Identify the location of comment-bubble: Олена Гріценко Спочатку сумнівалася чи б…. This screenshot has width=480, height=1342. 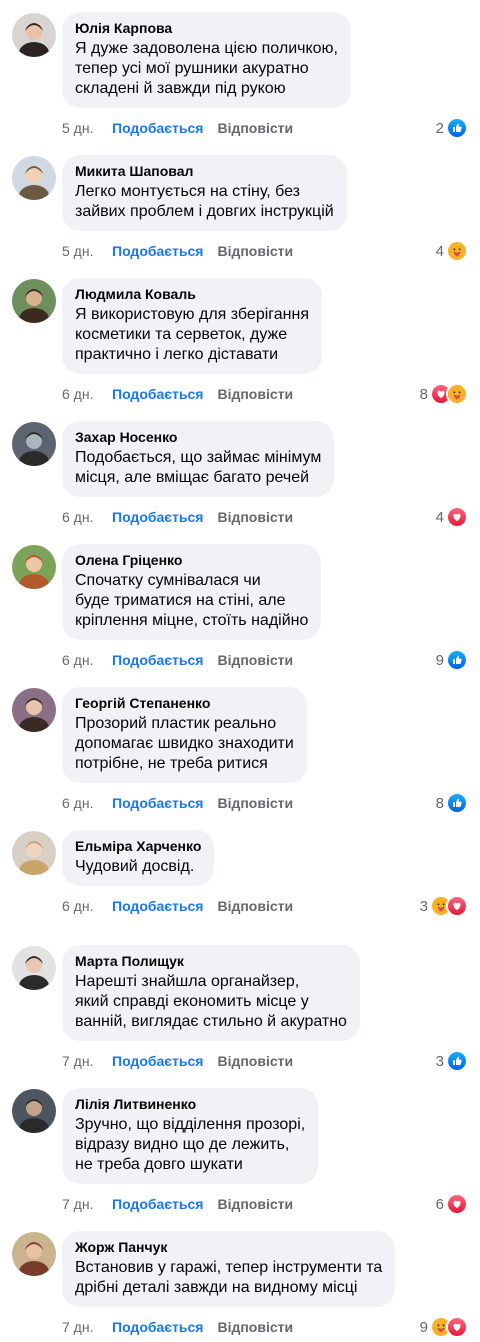
(192, 592).